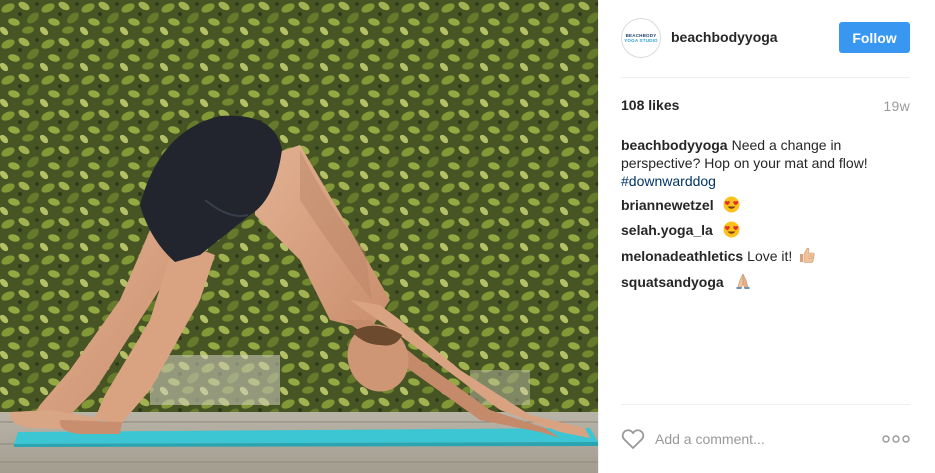 This screenshot has height=473, width=935. Describe the element at coordinates (874, 37) in the screenshot. I see `follow-button: Follow` at that location.